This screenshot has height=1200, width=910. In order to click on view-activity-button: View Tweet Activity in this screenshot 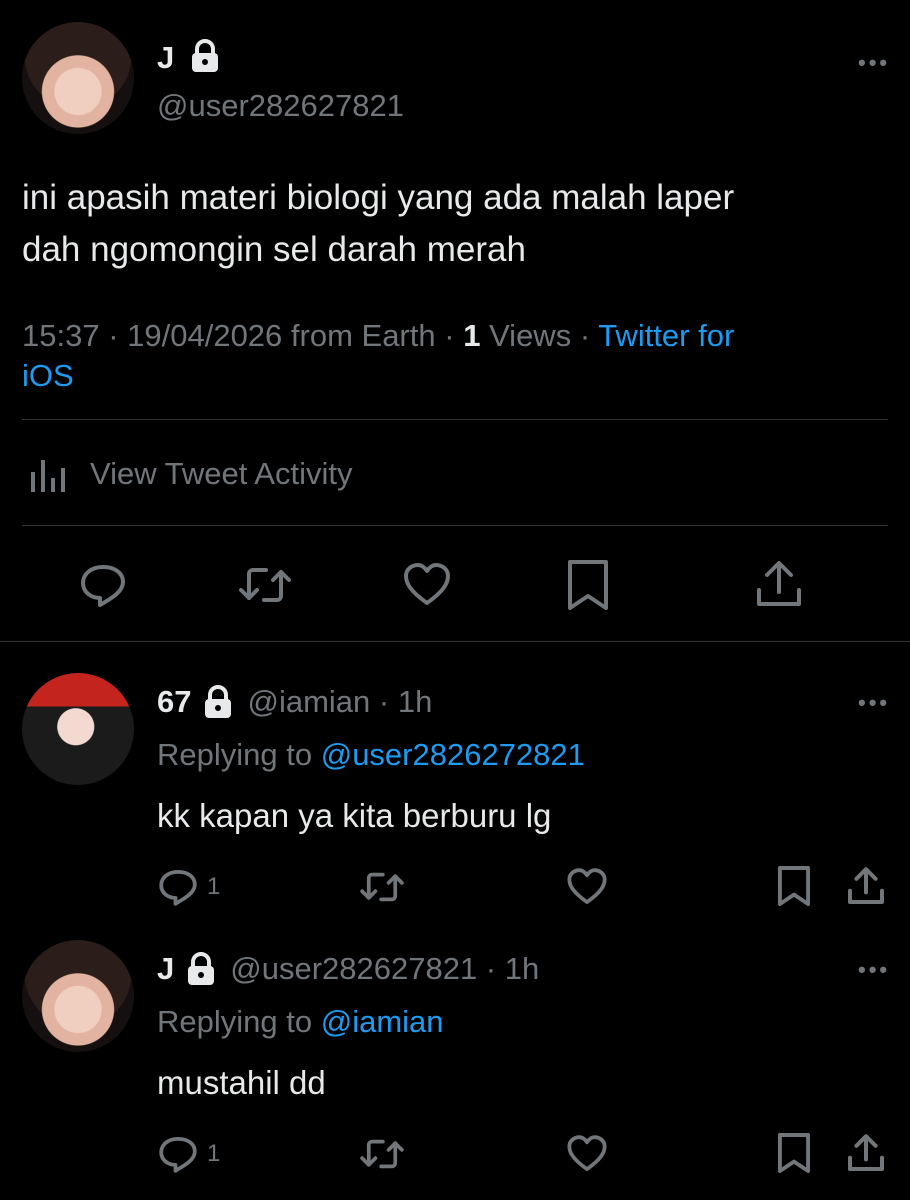, I will do `click(190, 474)`.